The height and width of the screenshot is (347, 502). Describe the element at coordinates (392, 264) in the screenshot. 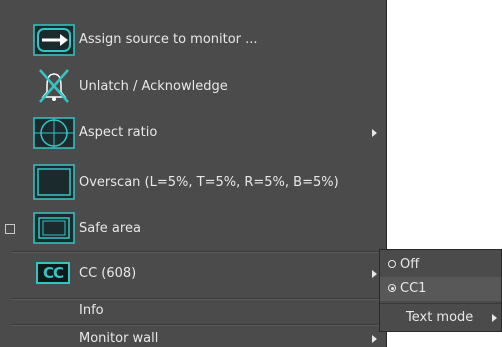

I see `radio-off` at that location.